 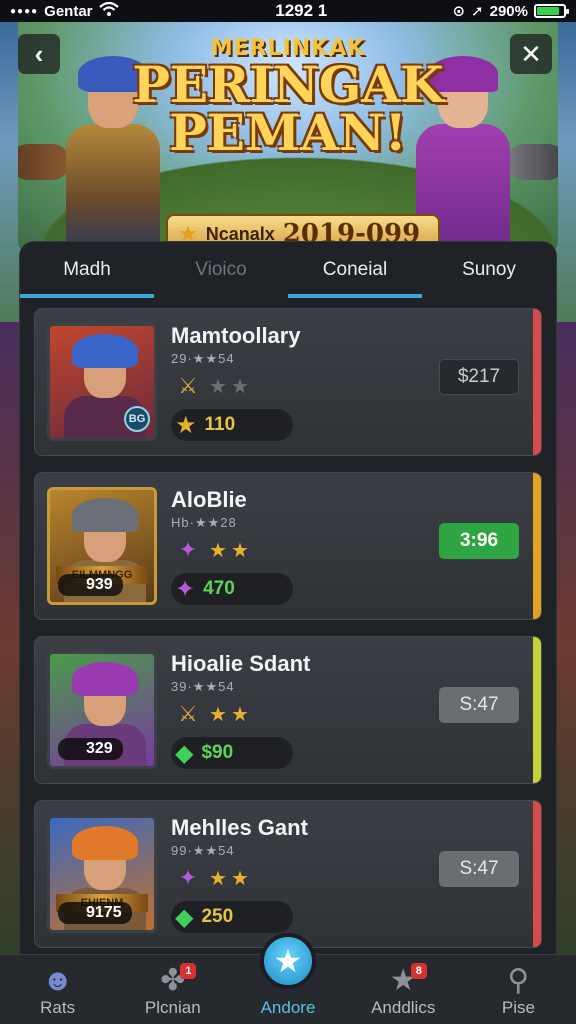 I want to click on score-value: 250, so click(x=217, y=916).